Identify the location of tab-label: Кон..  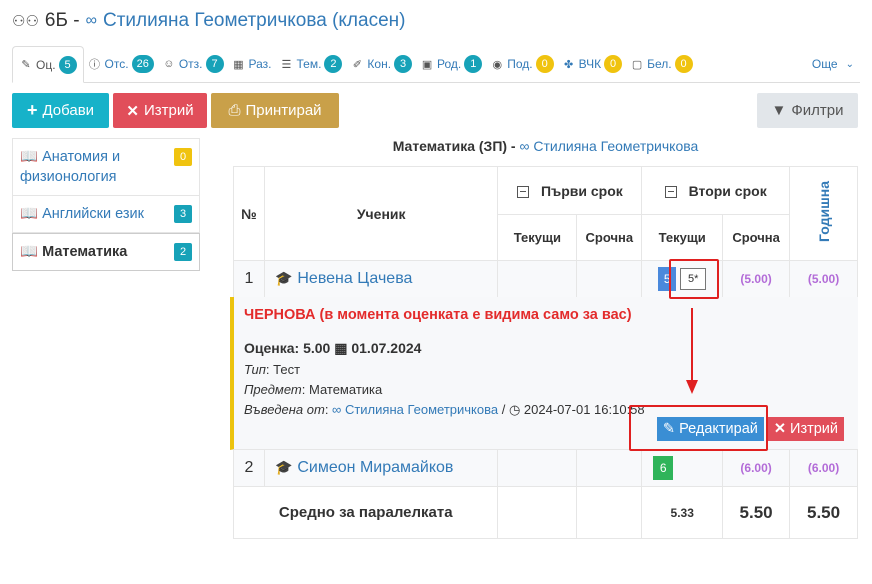
(379, 64).